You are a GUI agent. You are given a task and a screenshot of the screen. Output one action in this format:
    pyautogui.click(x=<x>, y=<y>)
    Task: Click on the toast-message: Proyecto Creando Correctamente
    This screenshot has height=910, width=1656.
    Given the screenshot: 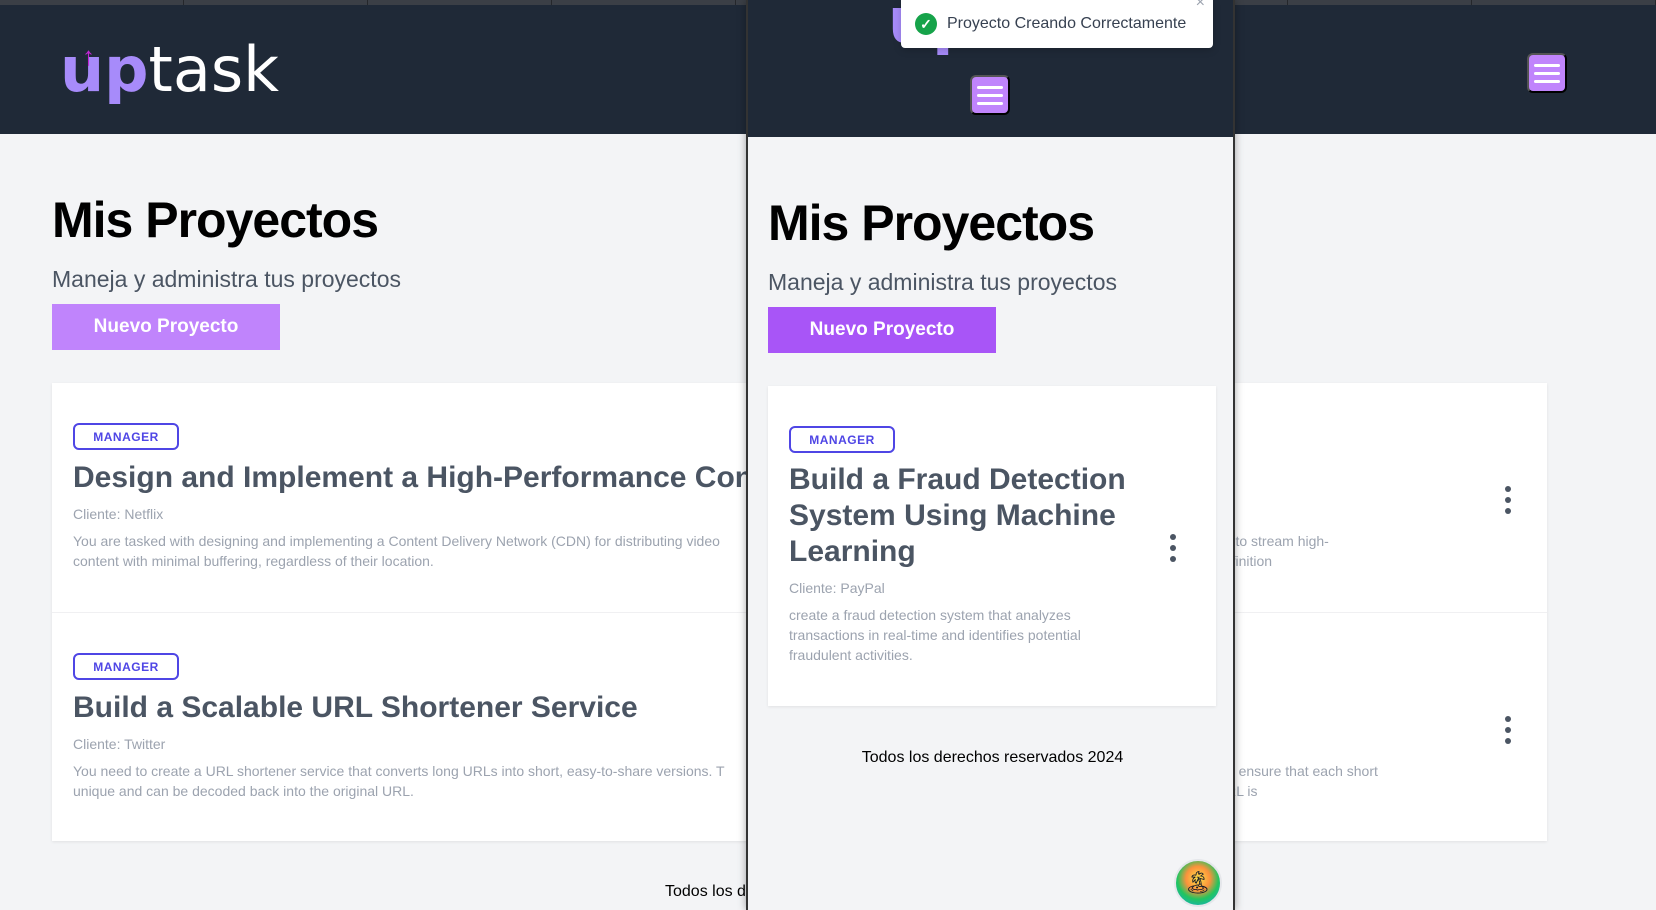 What is the action you would take?
    pyautogui.click(x=1067, y=23)
    